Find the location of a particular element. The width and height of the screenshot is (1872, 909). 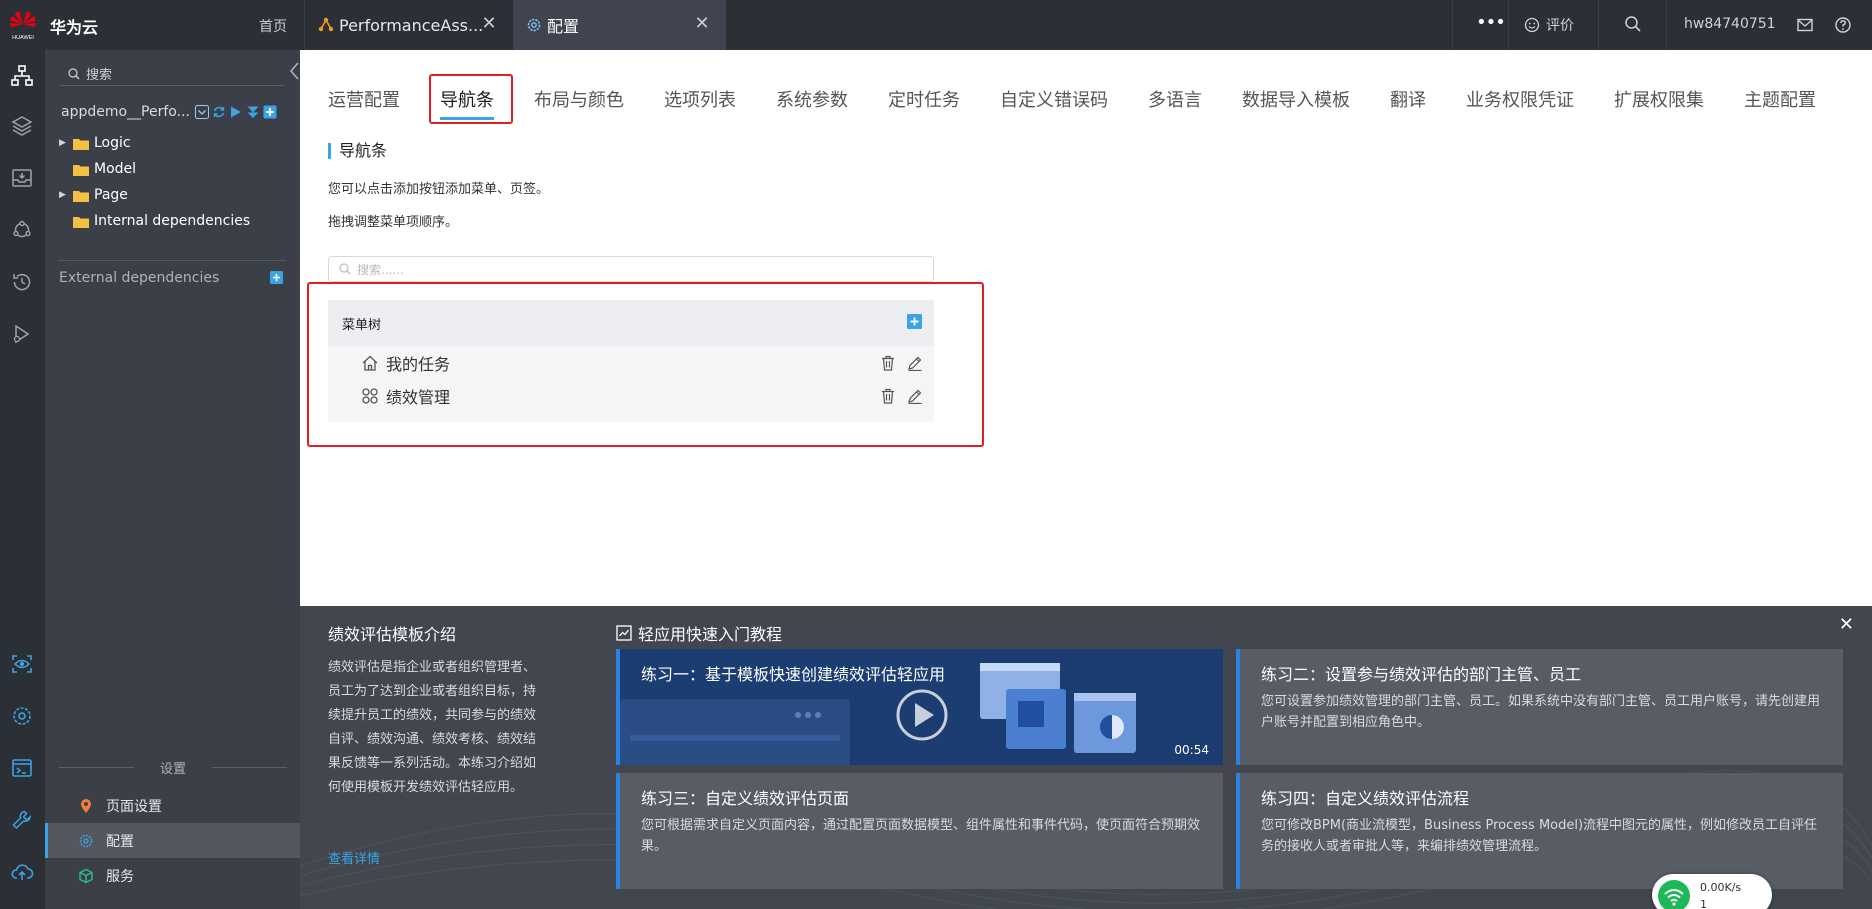

tab-business-credentials: 业务权限凭证 is located at coordinates (1520, 99).